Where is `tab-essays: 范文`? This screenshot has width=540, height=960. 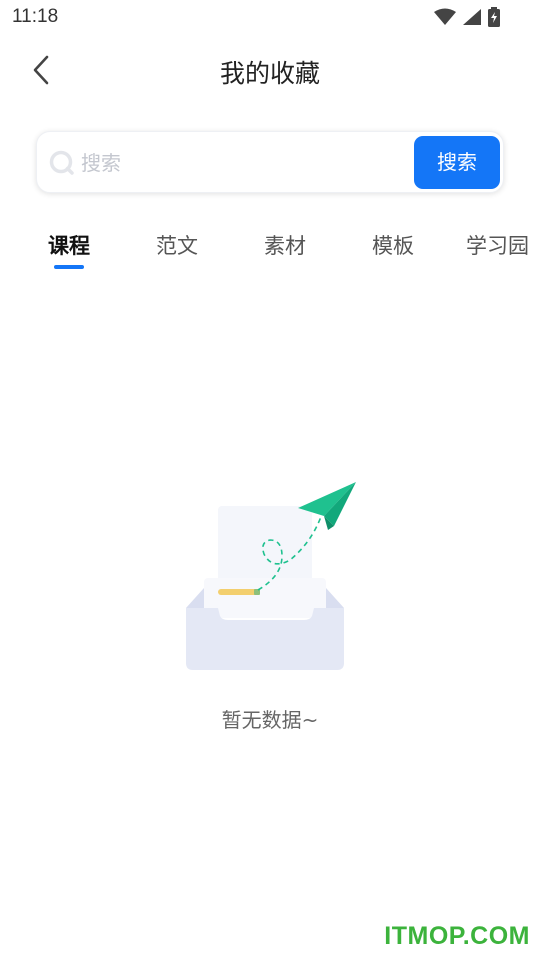
tab-essays: 范文 is located at coordinates (177, 245).